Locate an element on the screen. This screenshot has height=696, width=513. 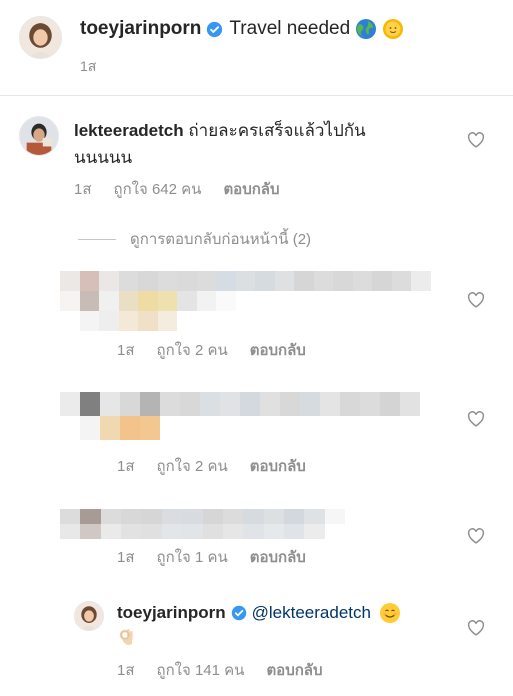
reply-mention-link: @lekteeradetch is located at coordinates (311, 613).